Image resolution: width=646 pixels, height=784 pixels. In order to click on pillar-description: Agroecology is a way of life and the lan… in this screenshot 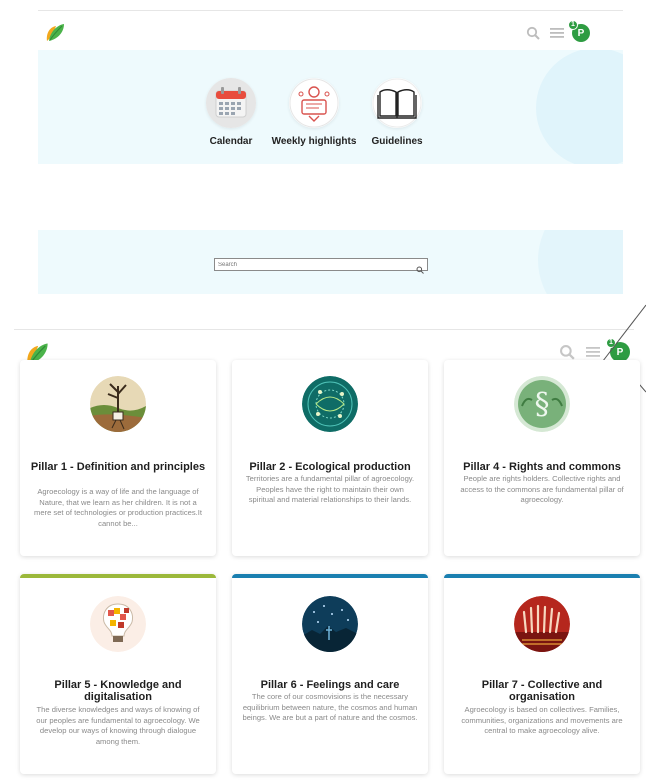, I will do `click(118, 507)`.